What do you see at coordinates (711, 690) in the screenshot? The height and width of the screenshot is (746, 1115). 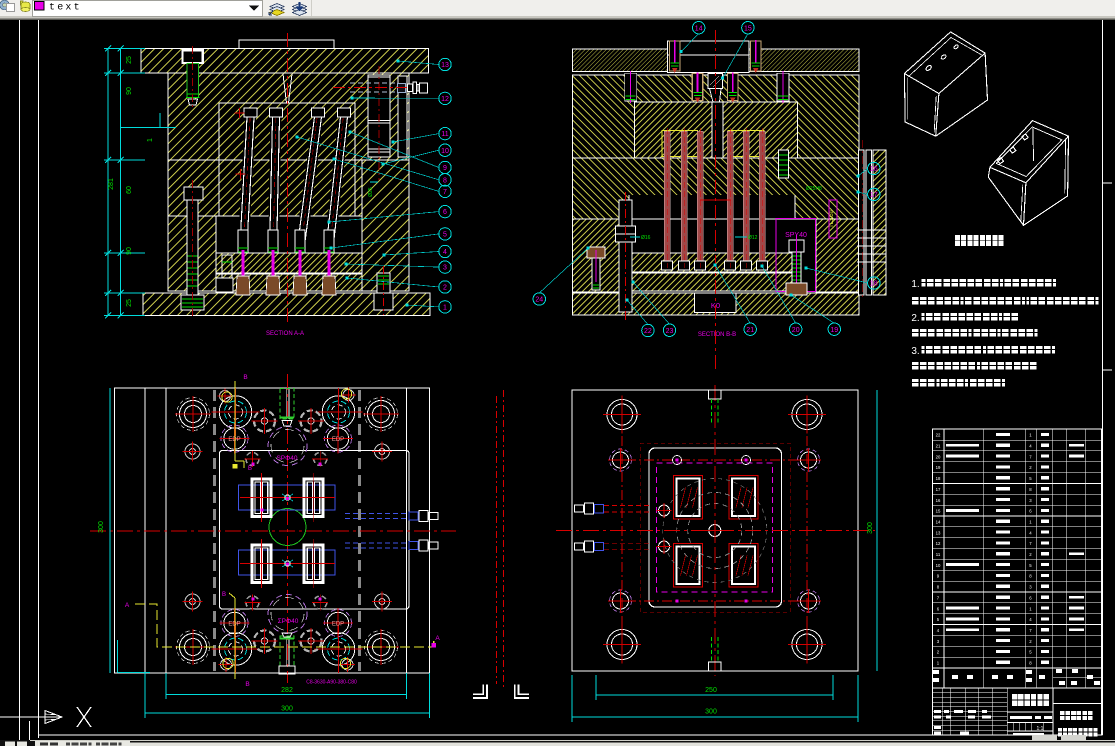 I see `svg-text: 250` at bounding box center [711, 690].